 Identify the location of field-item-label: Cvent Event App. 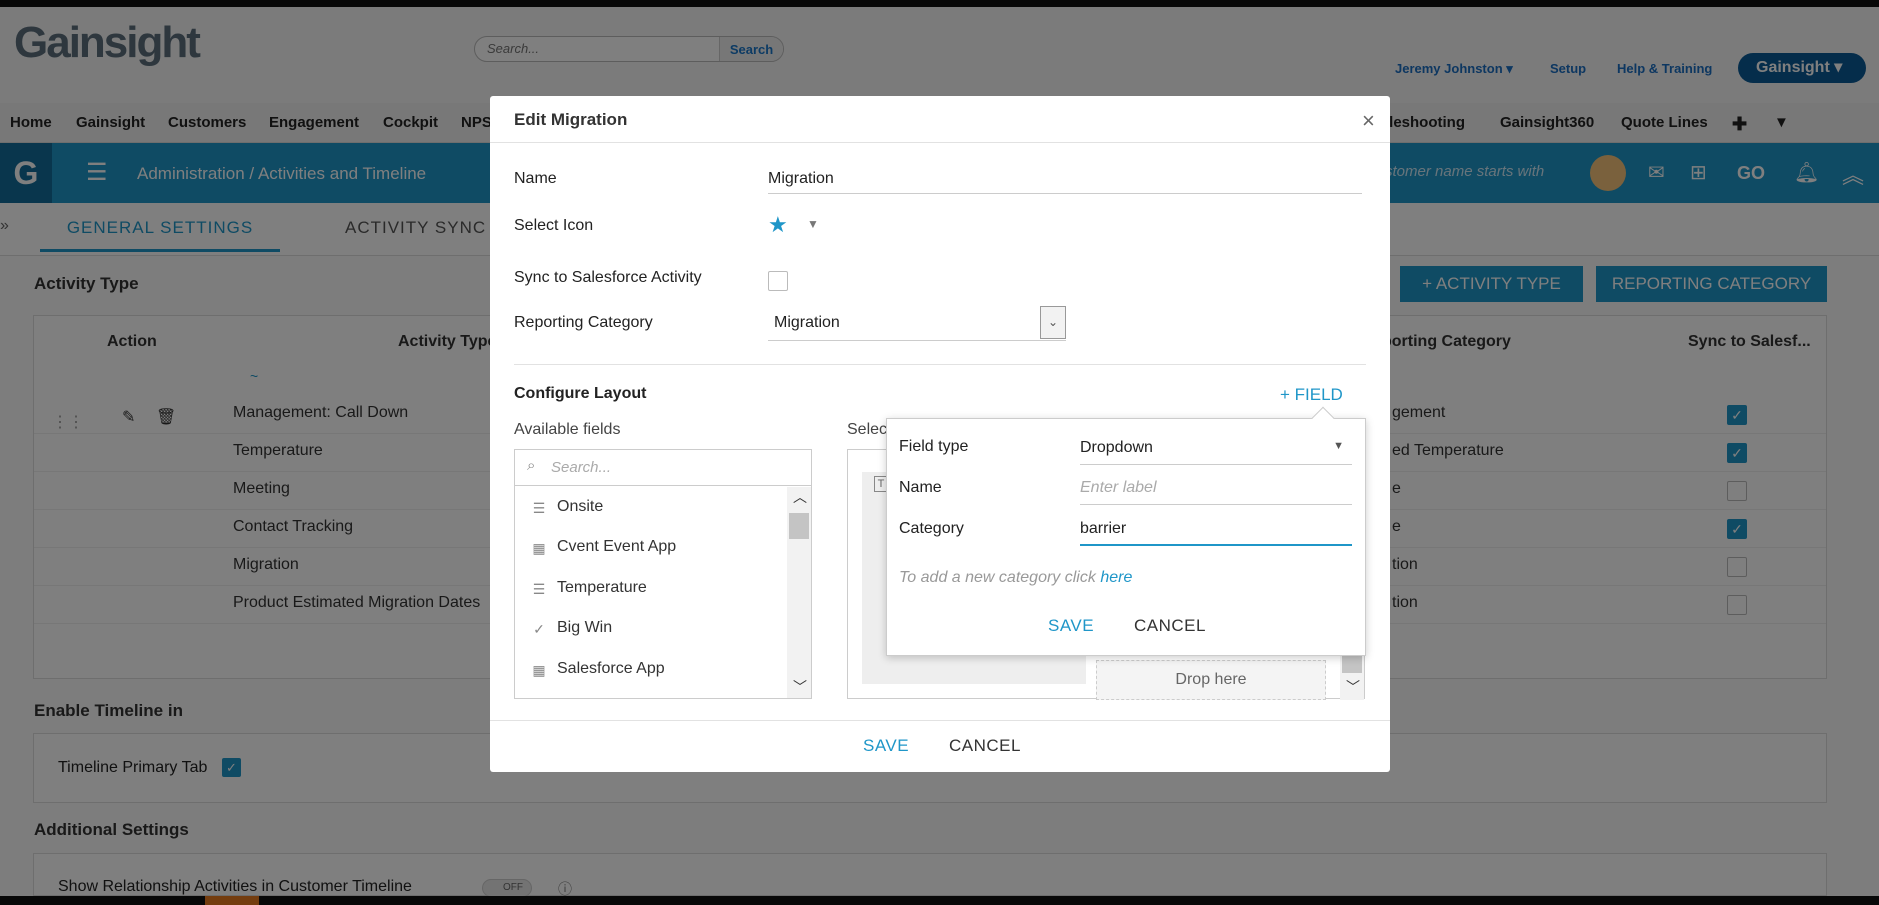
(617, 546).